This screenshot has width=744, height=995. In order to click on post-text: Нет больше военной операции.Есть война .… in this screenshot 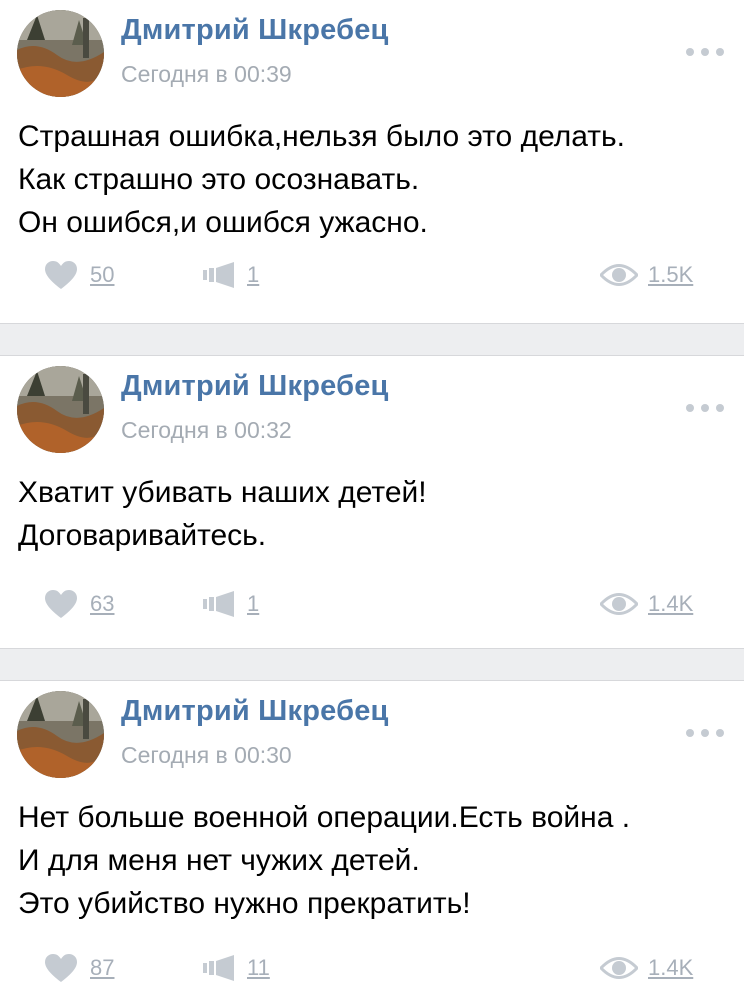, I will do `click(373, 860)`.